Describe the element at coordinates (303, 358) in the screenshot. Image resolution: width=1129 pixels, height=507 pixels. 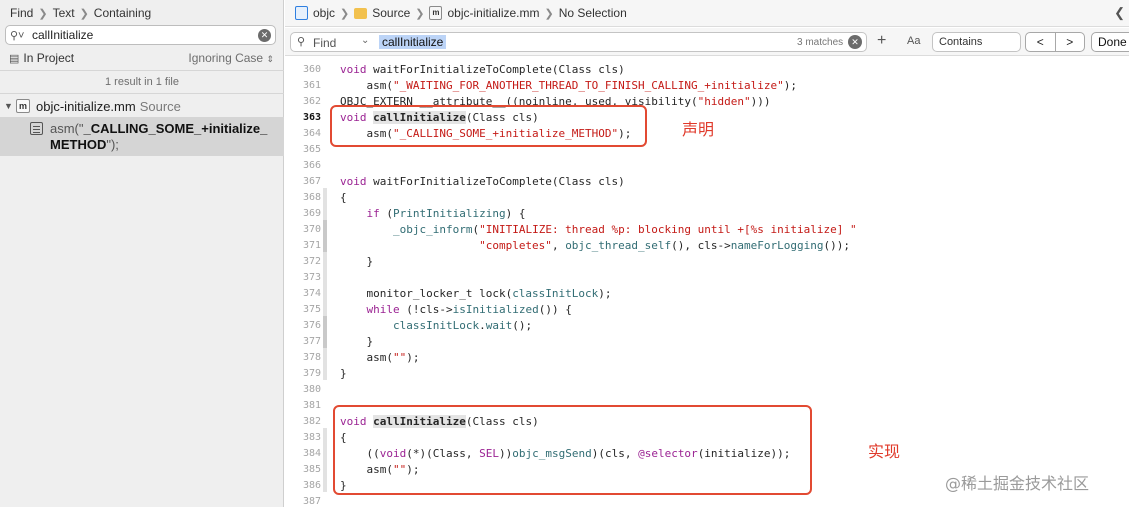
I see `line-number: 378` at that location.